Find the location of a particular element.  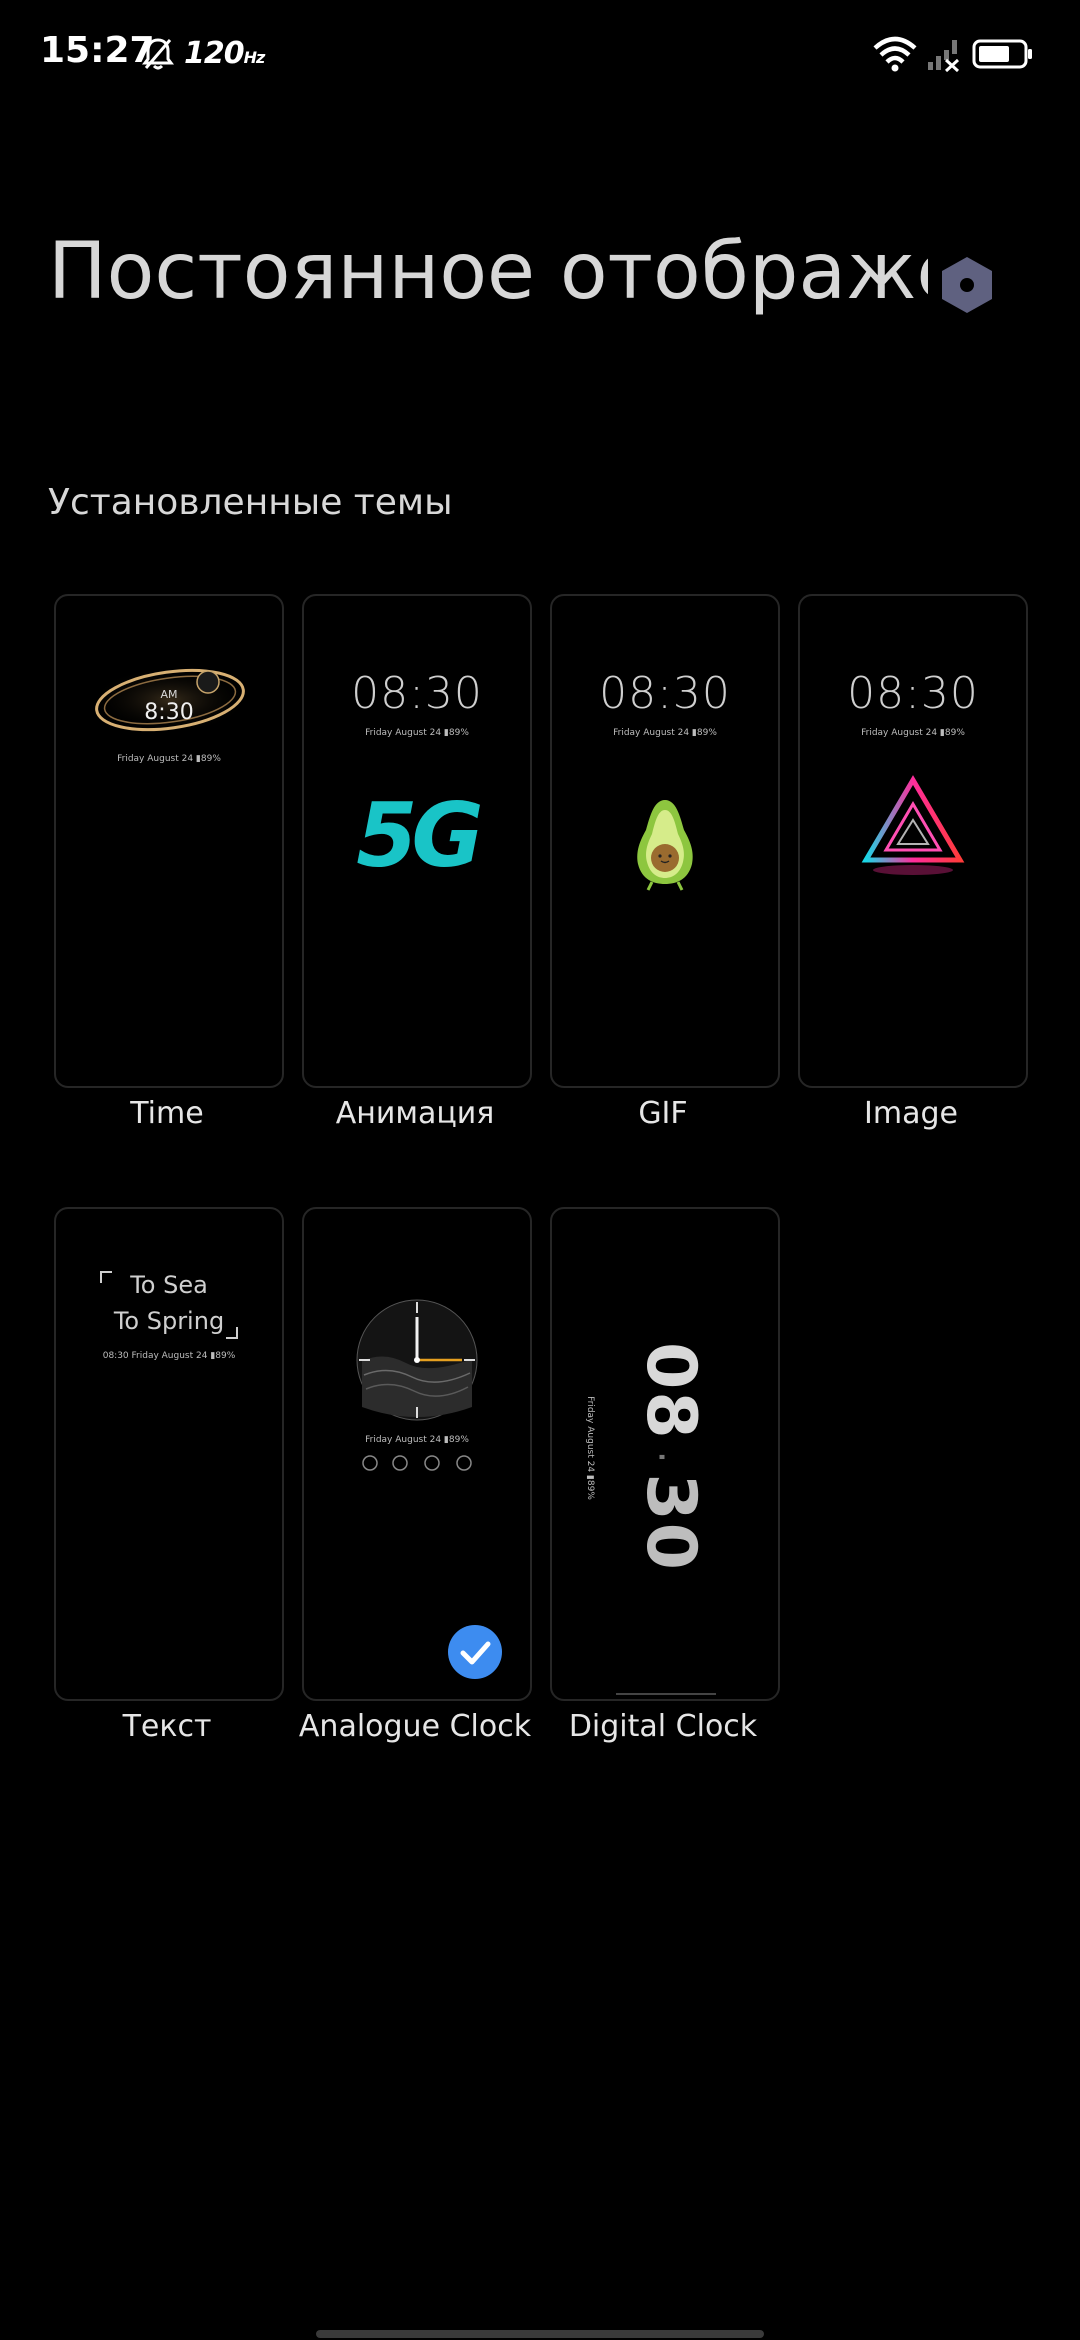

digital-clock-underline is located at coordinates (666, 1694).